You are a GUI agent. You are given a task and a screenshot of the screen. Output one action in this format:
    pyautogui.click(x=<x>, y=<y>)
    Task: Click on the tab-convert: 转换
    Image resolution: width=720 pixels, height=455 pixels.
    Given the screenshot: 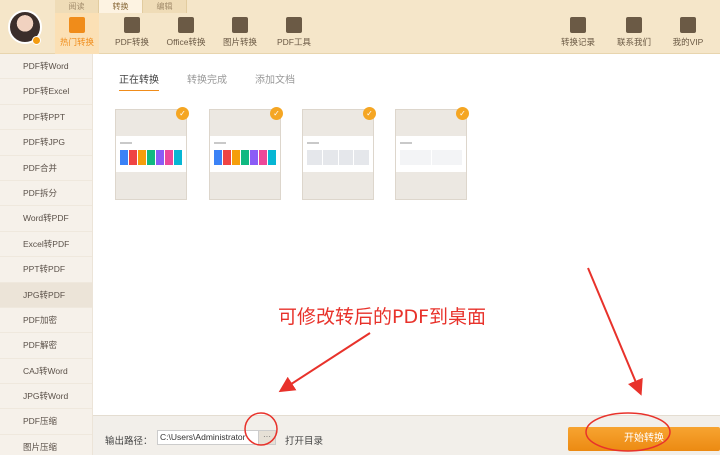 What is the action you would take?
    pyautogui.click(x=121, y=6)
    